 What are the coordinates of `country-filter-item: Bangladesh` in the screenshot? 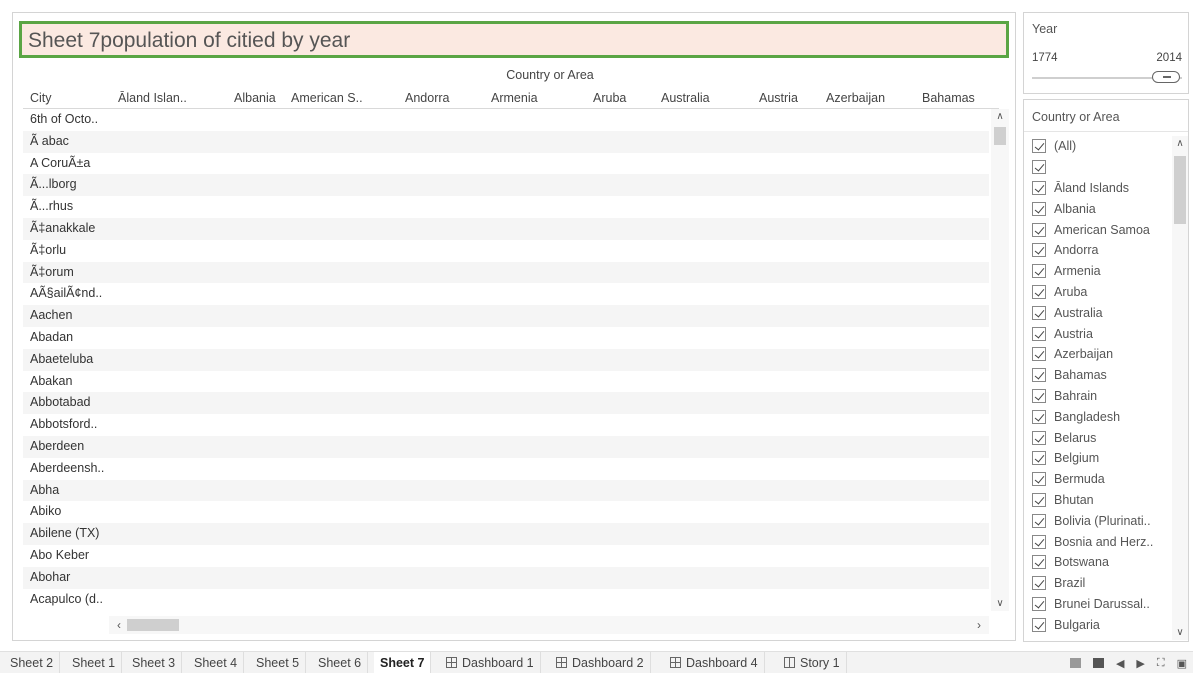 It's located at (1100, 416).